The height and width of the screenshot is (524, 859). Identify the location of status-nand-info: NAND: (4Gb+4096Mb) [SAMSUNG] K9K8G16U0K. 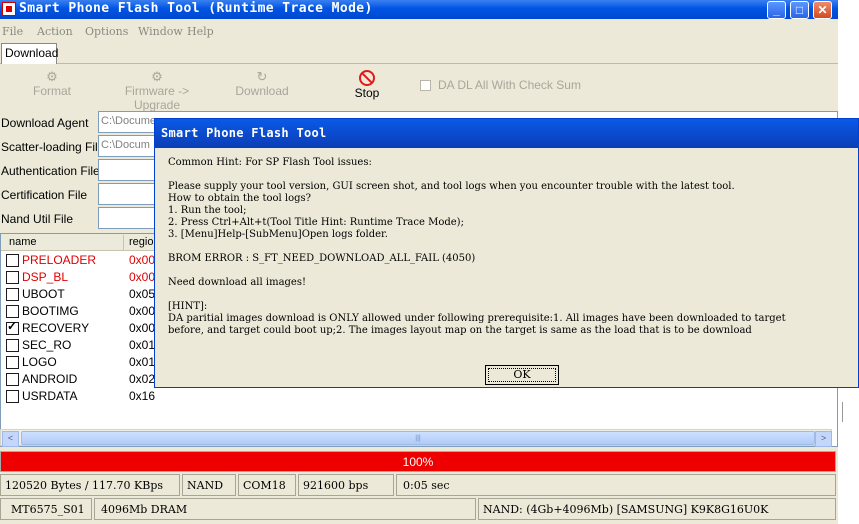
(657, 509).